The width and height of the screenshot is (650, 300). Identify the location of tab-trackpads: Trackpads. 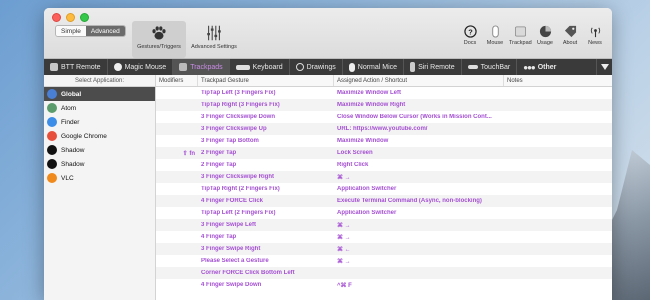
(201, 67).